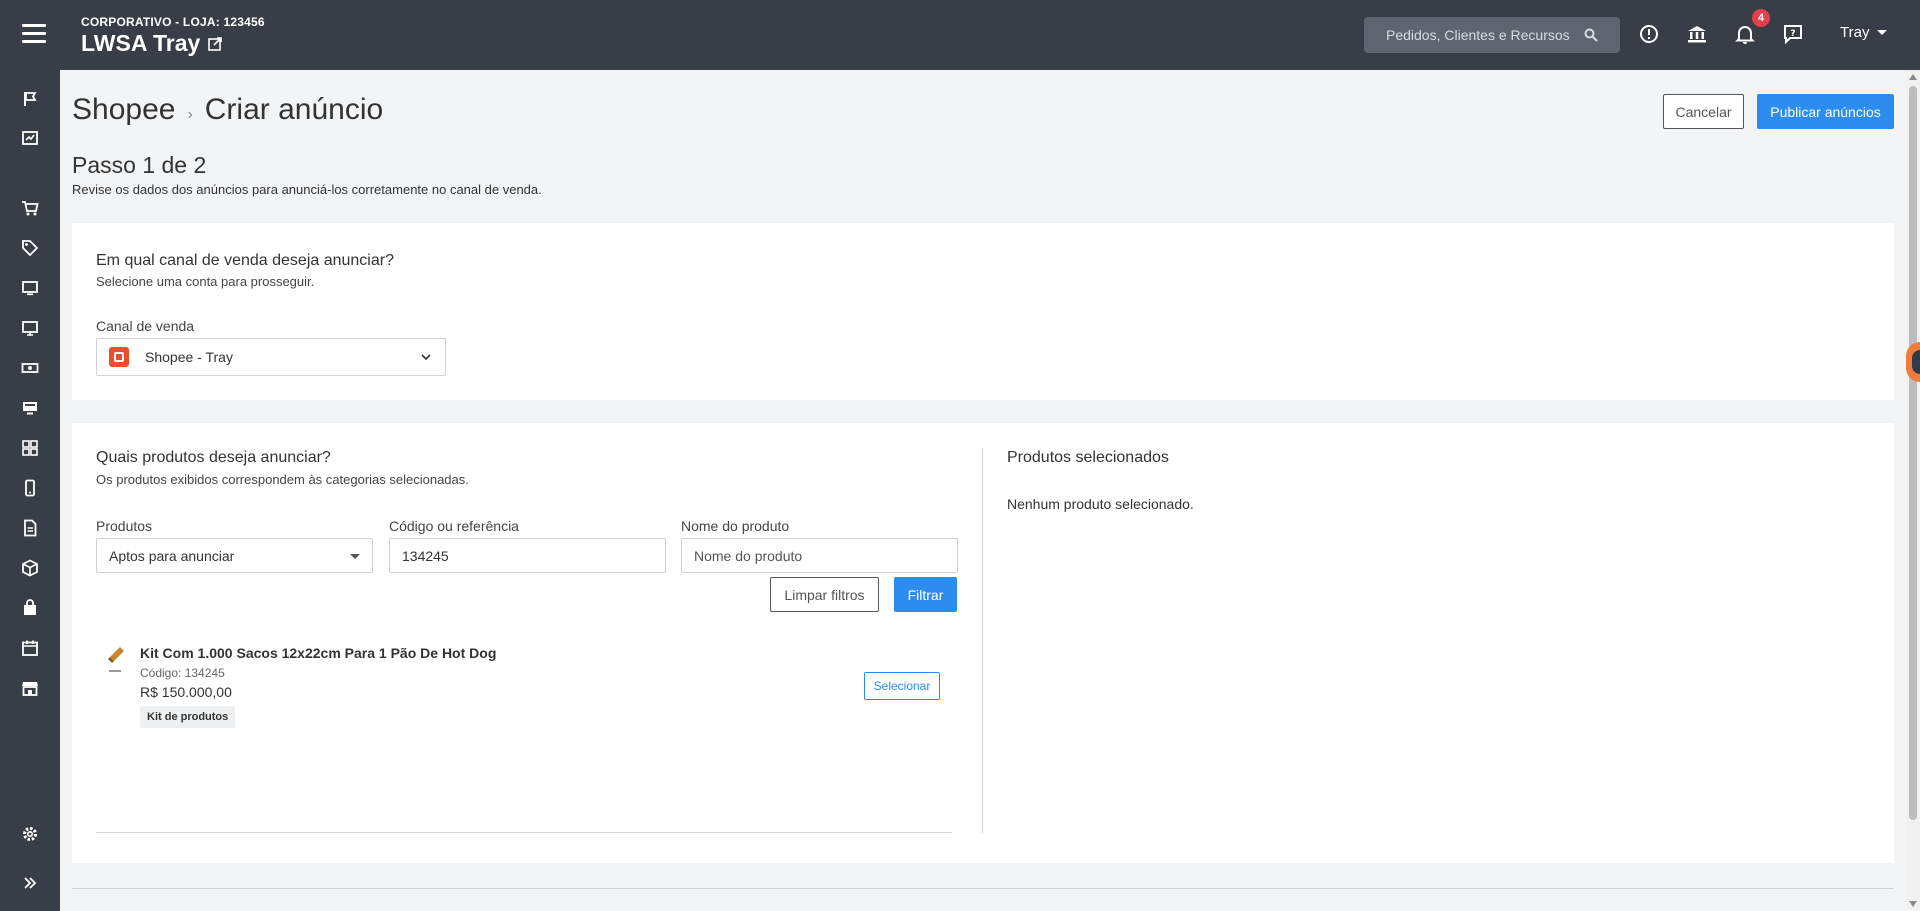 The image size is (1920, 911). Describe the element at coordinates (294, 109) in the screenshot. I see `page-title: Criar anúncio` at that location.